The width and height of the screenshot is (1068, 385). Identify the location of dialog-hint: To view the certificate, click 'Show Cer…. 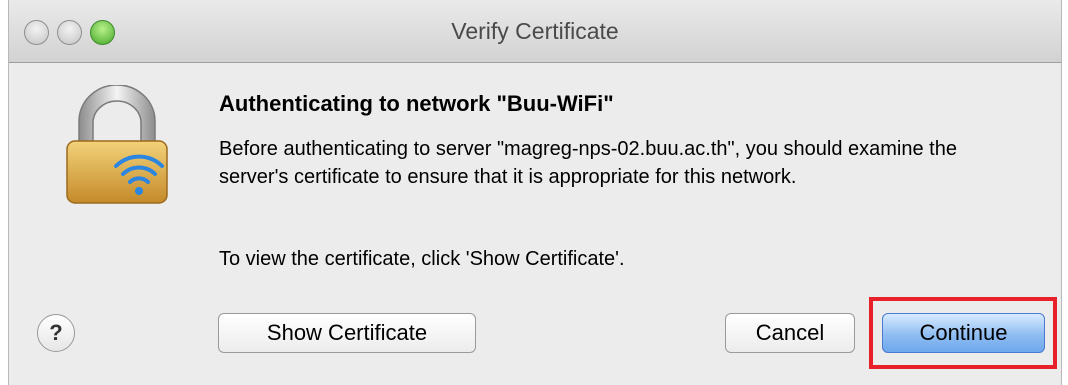
(422, 259).